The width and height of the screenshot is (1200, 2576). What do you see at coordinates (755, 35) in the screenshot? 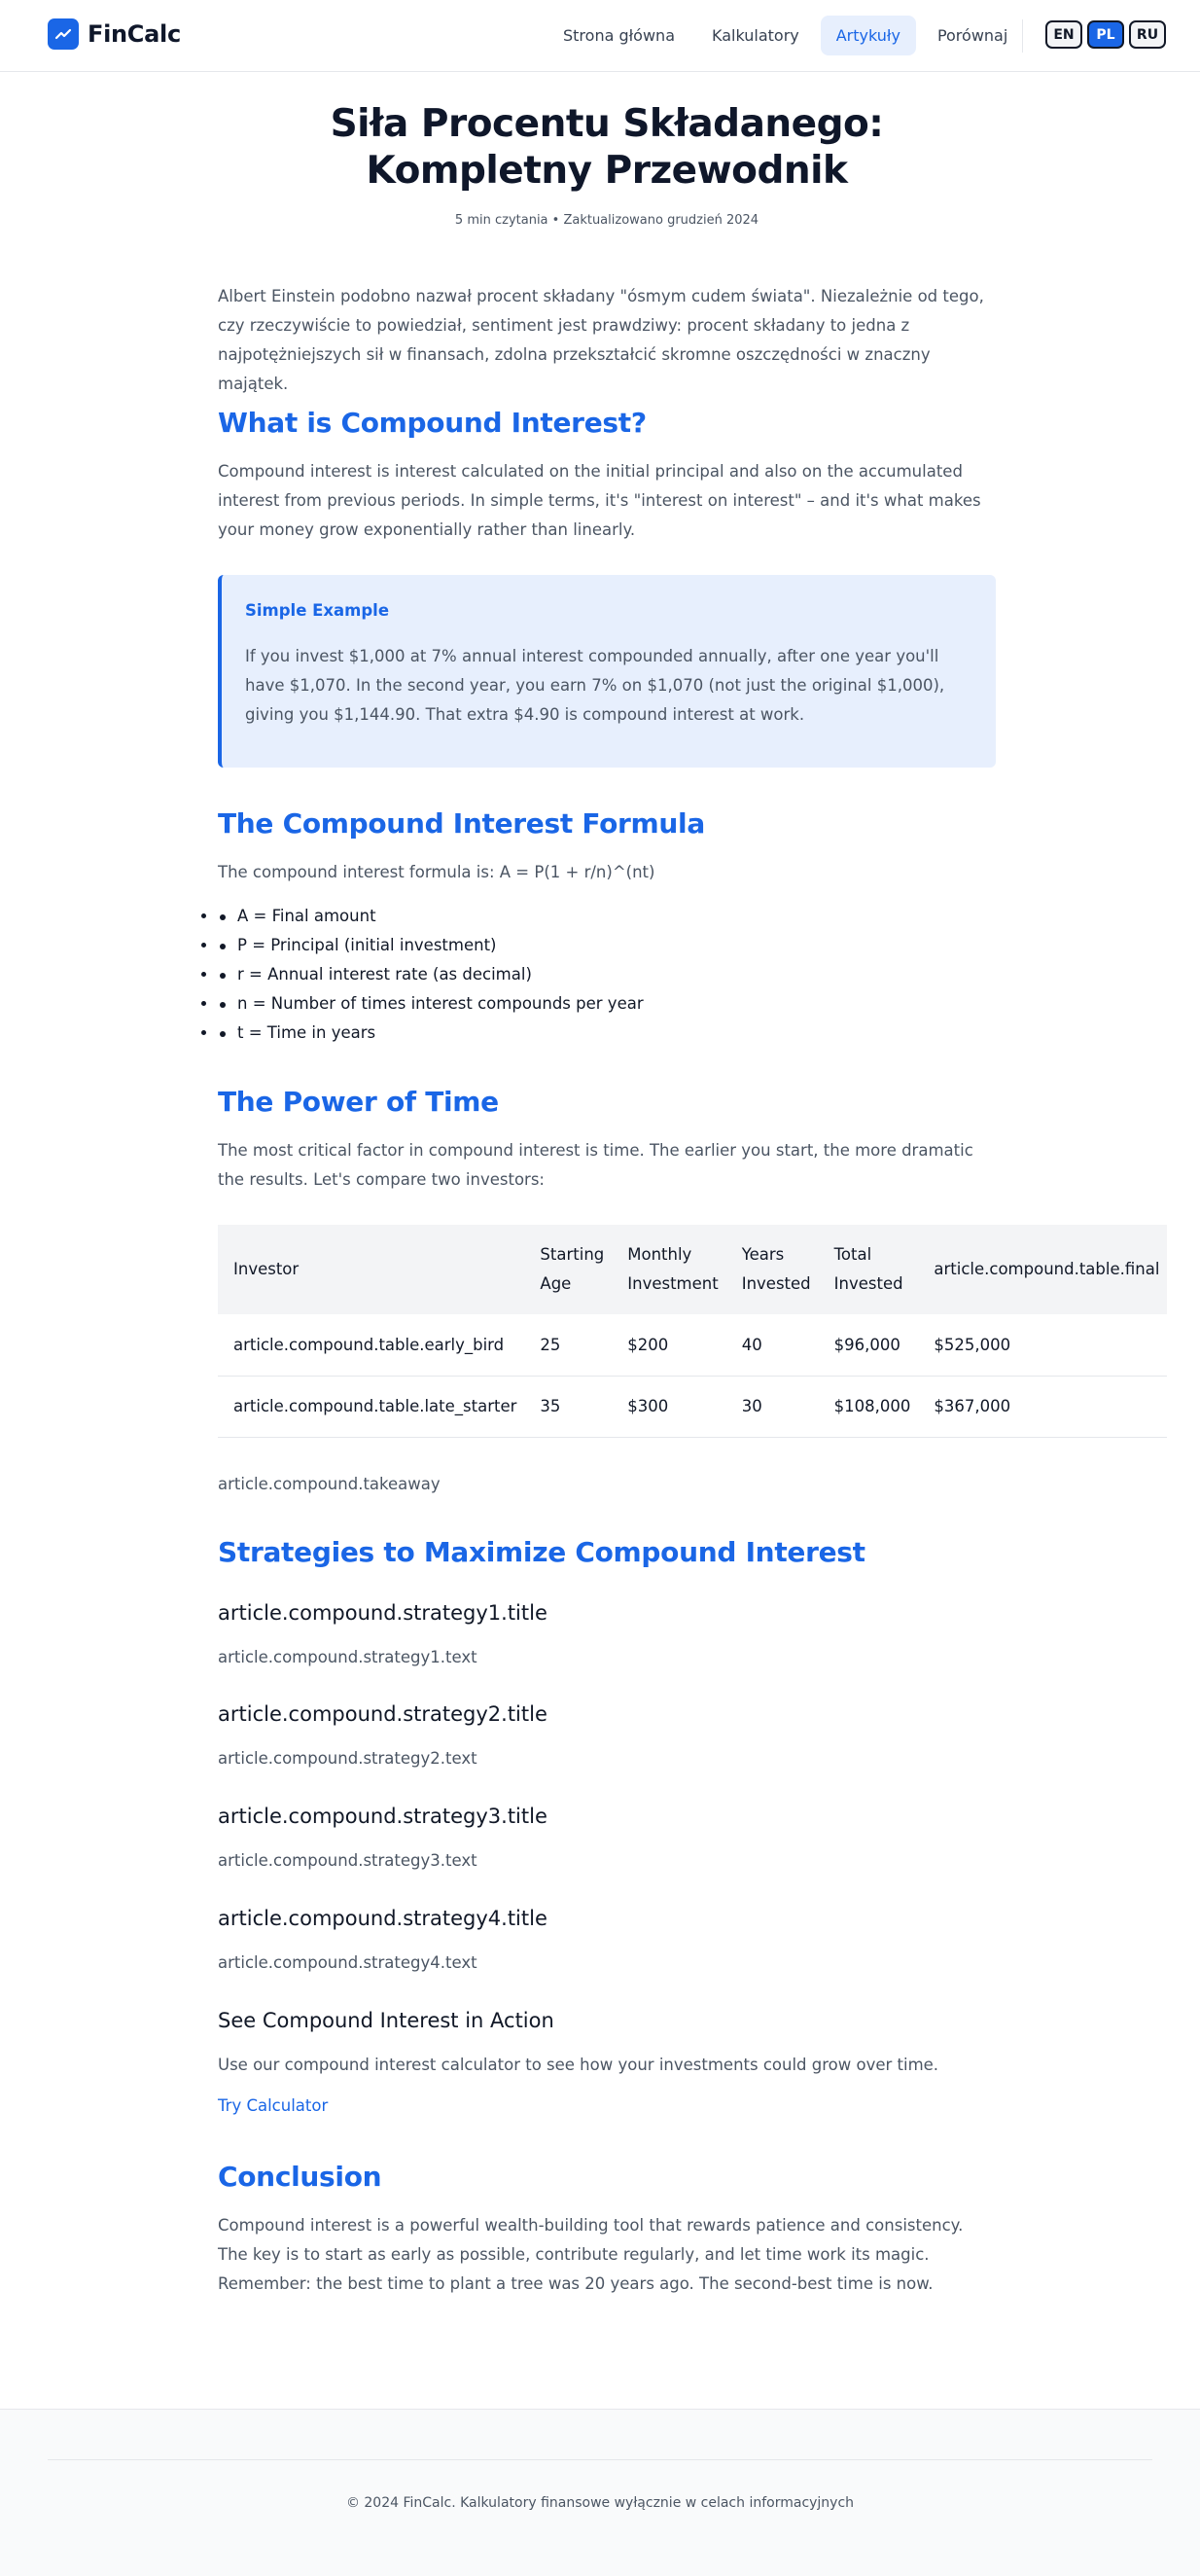
I see `nav-calculators: Kalkulatory` at bounding box center [755, 35].